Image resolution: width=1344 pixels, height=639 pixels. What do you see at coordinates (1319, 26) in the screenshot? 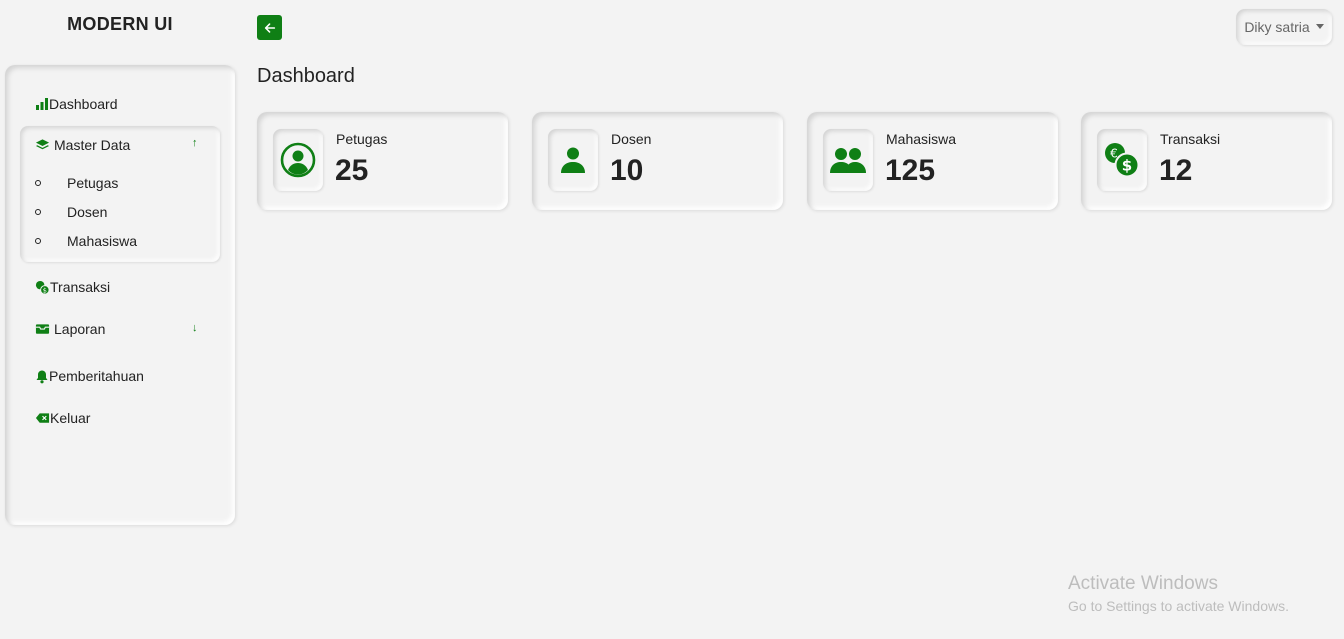
I see `caret-down-icon` at bounding box center [1319, 26].